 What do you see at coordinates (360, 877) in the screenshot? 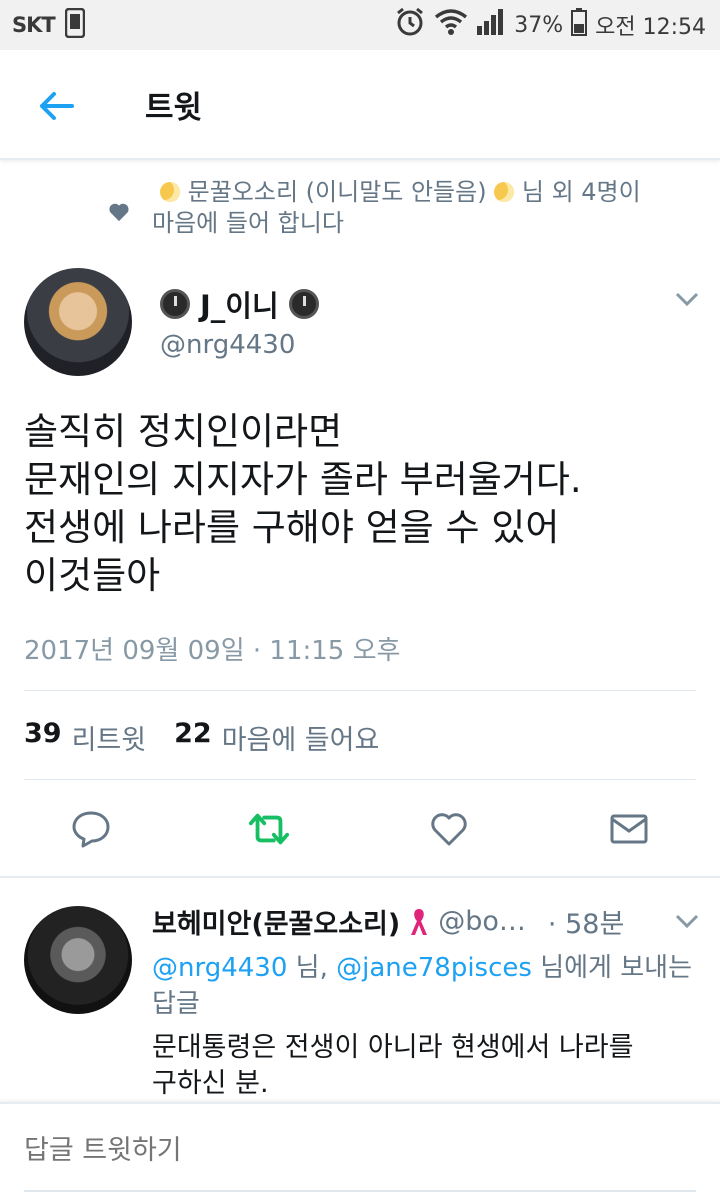
I see `section-divider` at bounding box center [360, 877].